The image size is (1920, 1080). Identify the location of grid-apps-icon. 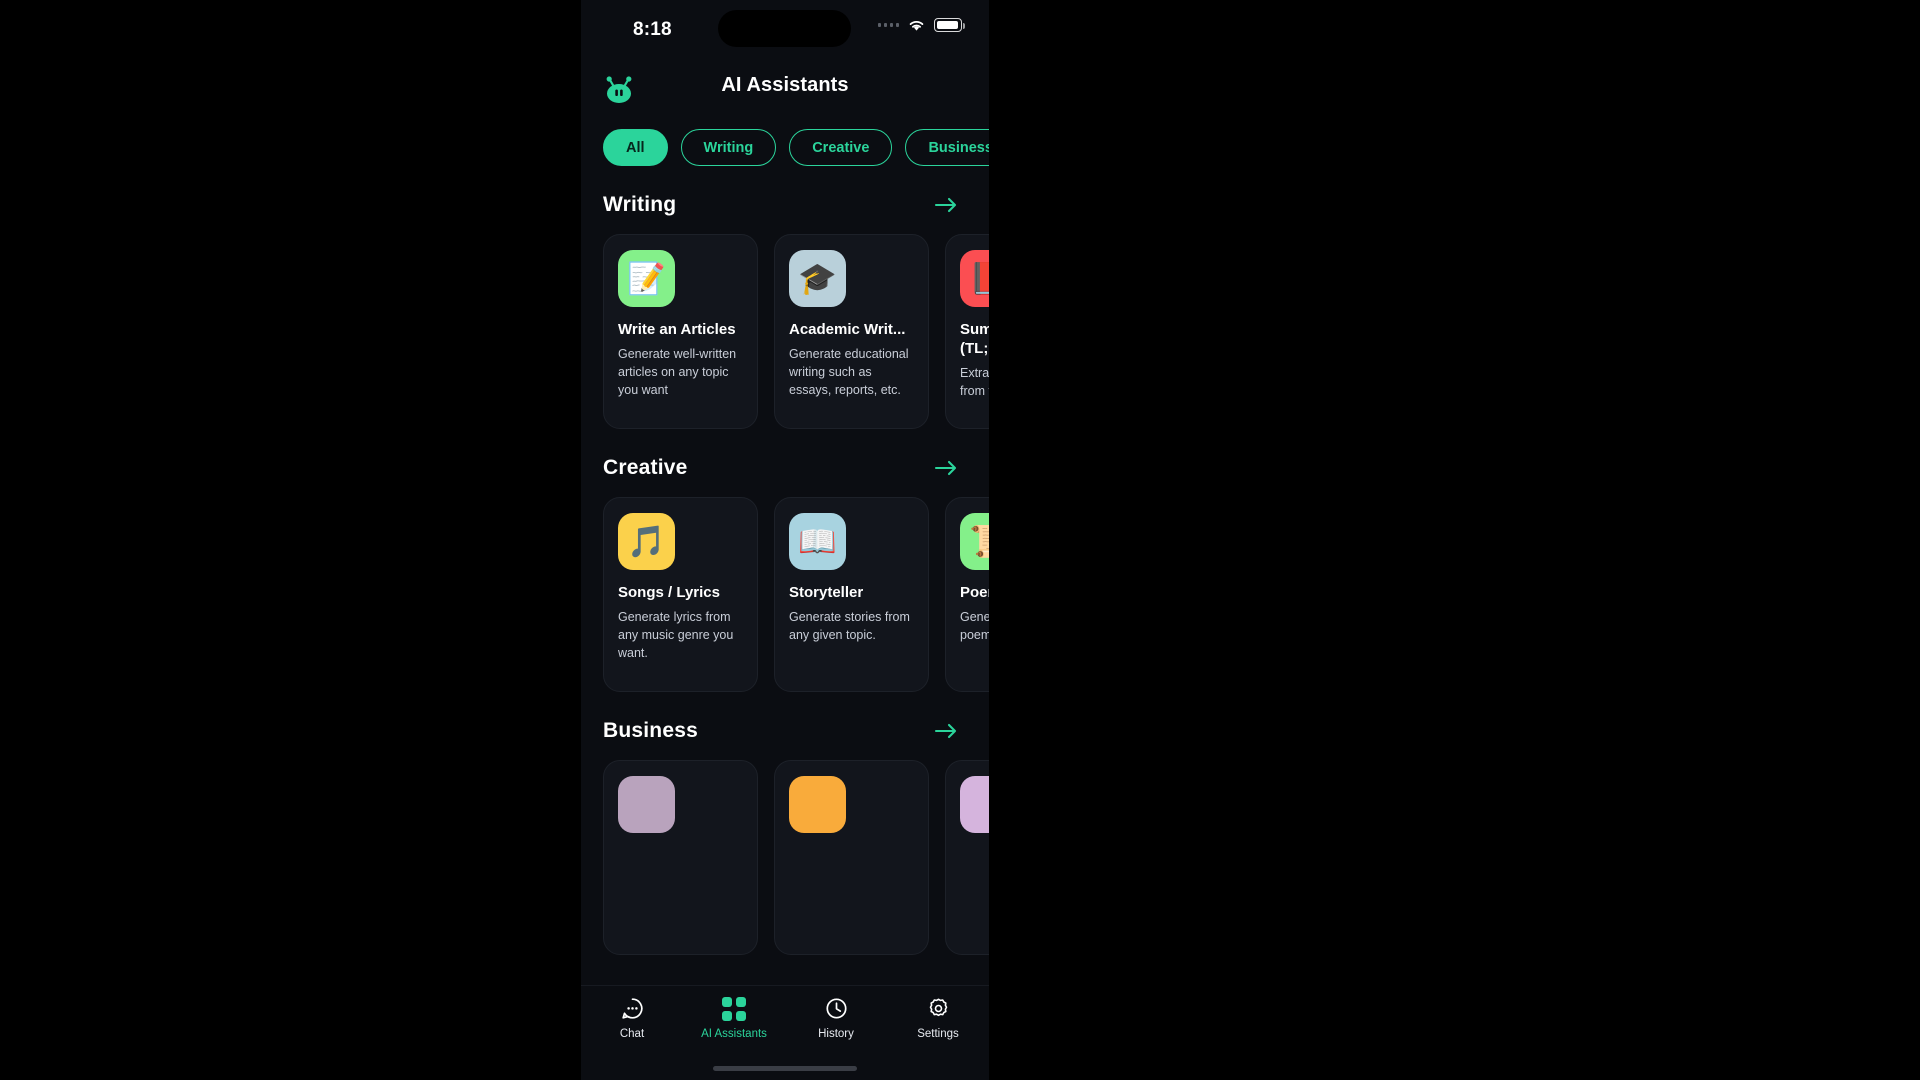
(734, 1008).